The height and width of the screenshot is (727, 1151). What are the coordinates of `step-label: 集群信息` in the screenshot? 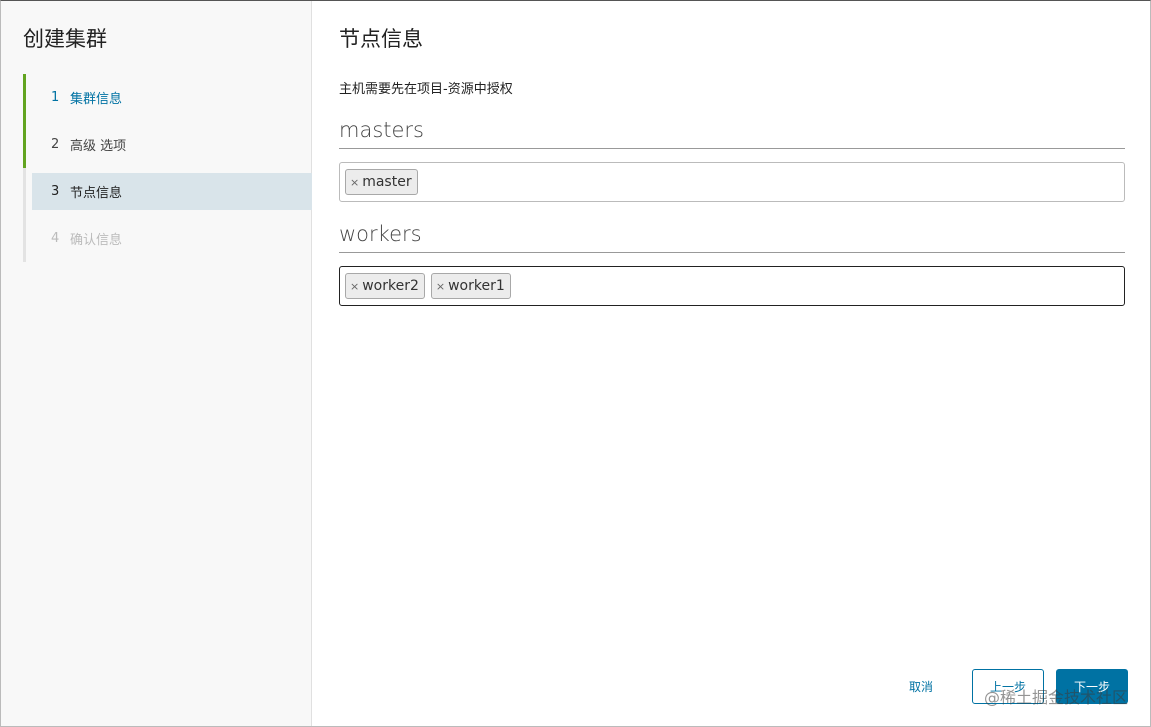 It's located at (96, 99).